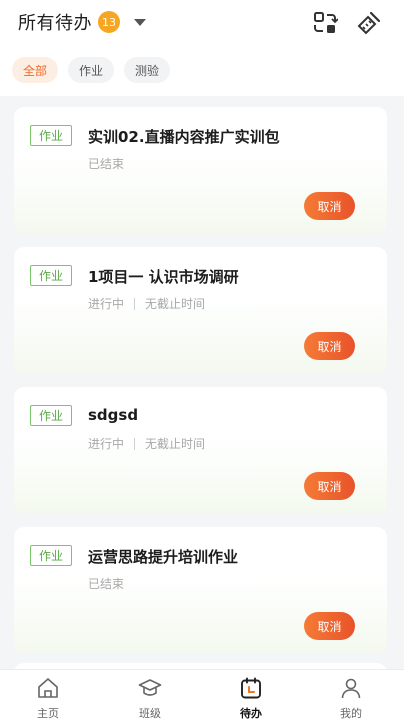  I want to click on tab-todo: 待办, so click(251, 698).